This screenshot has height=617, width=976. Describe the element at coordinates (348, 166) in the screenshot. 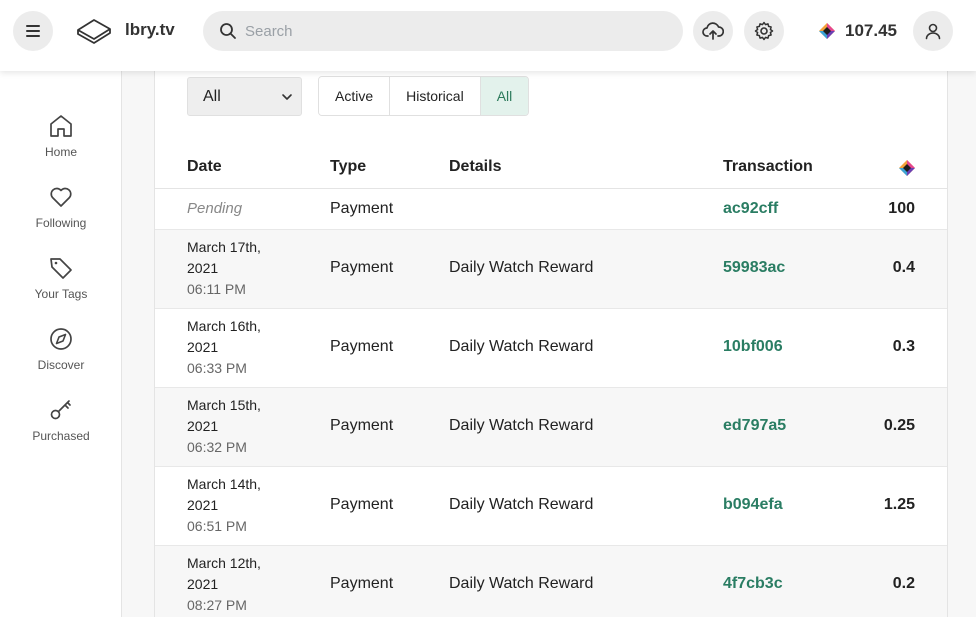

I see `column-type: Type` at that location.